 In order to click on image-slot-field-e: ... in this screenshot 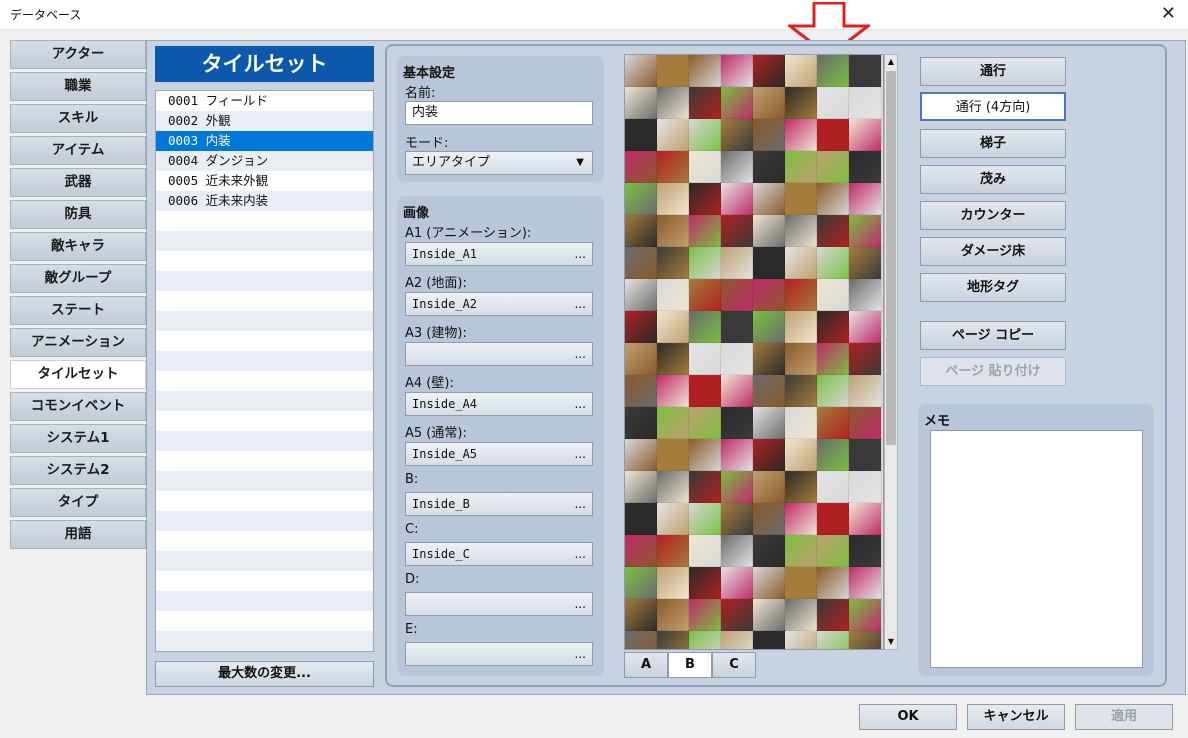, I will do `click(499, 654)`.